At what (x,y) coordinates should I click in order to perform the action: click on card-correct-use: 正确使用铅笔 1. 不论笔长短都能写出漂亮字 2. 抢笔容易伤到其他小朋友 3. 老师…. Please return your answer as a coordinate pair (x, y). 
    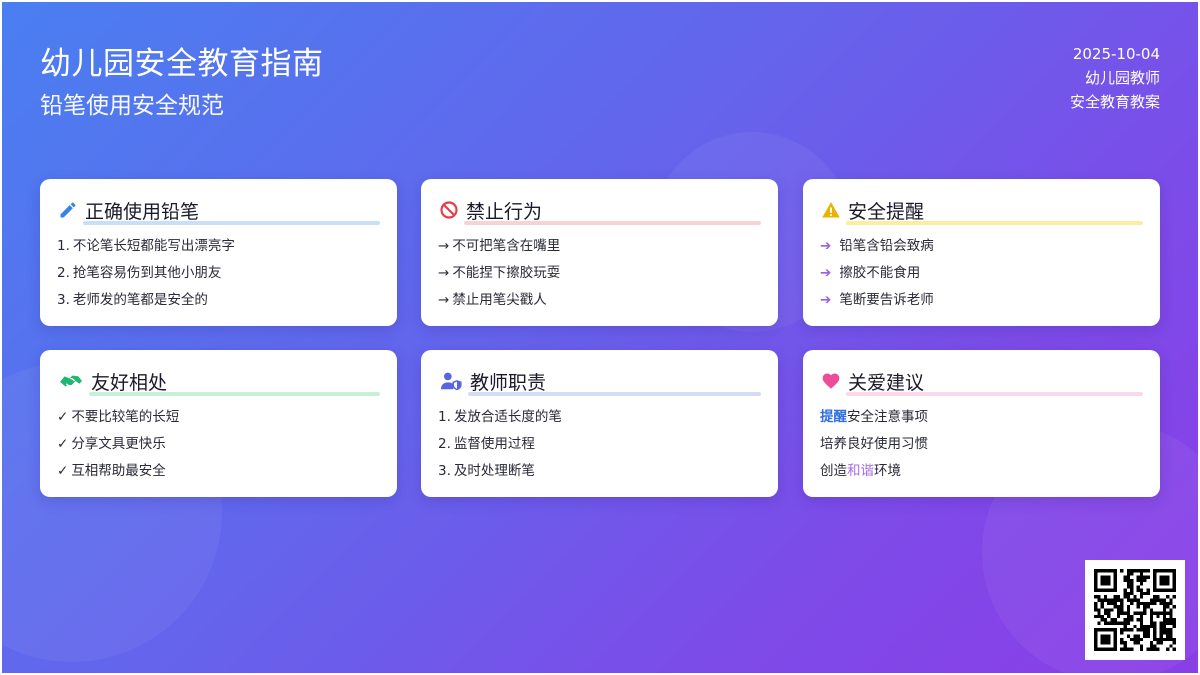
    Looking at the image, I should click on (218, 252).